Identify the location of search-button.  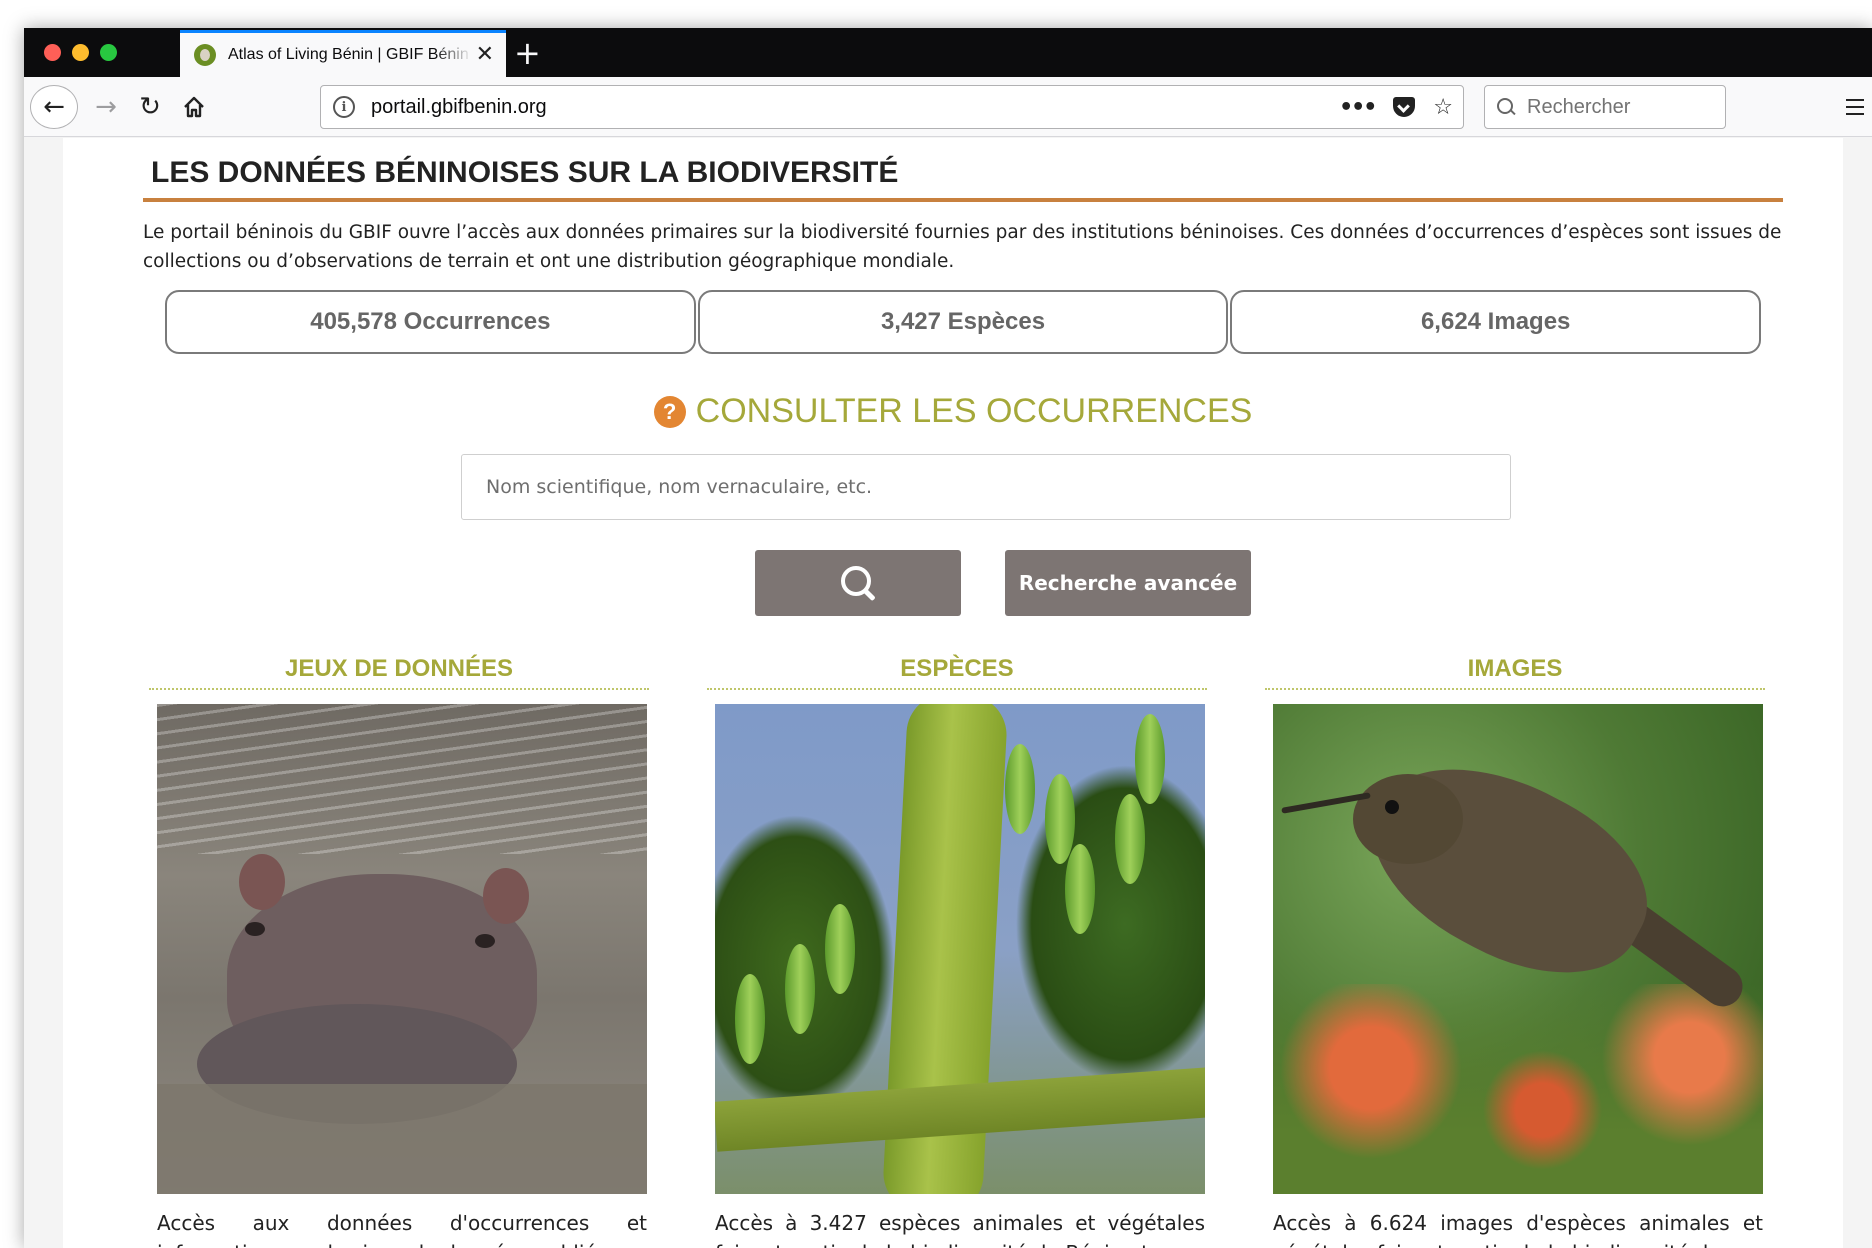
(858, 583).